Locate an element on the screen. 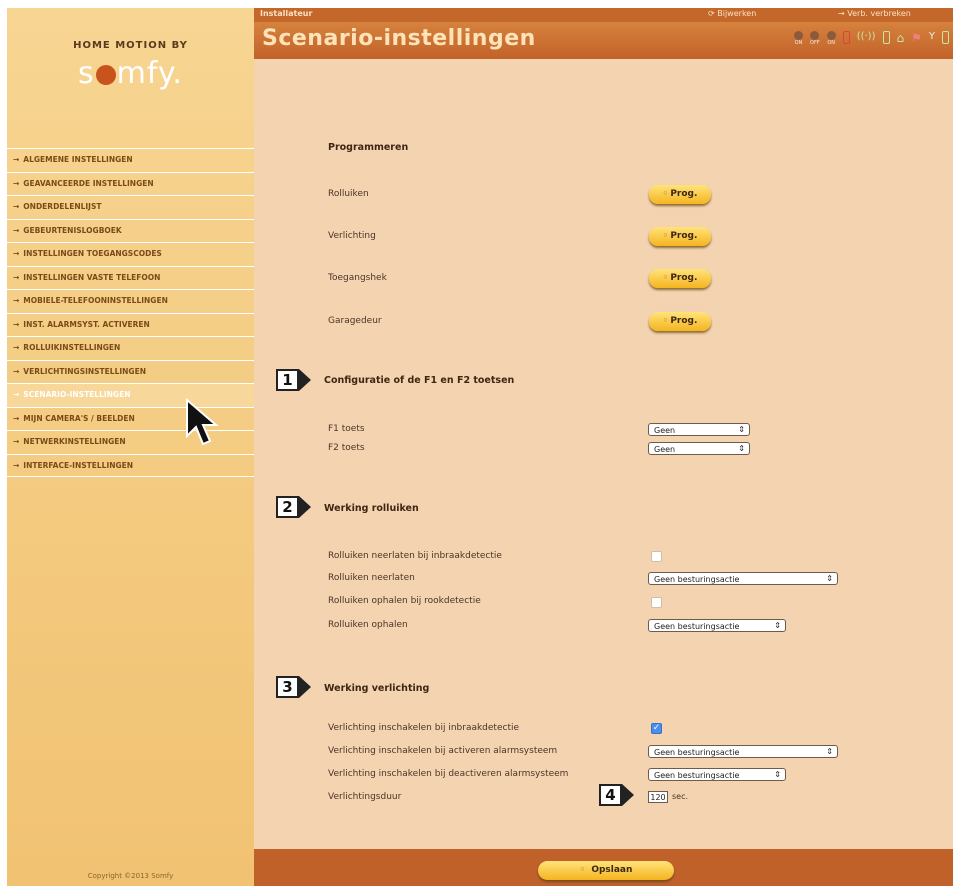  somfy-logo: s mfy. is located at coordinates (130, 73).